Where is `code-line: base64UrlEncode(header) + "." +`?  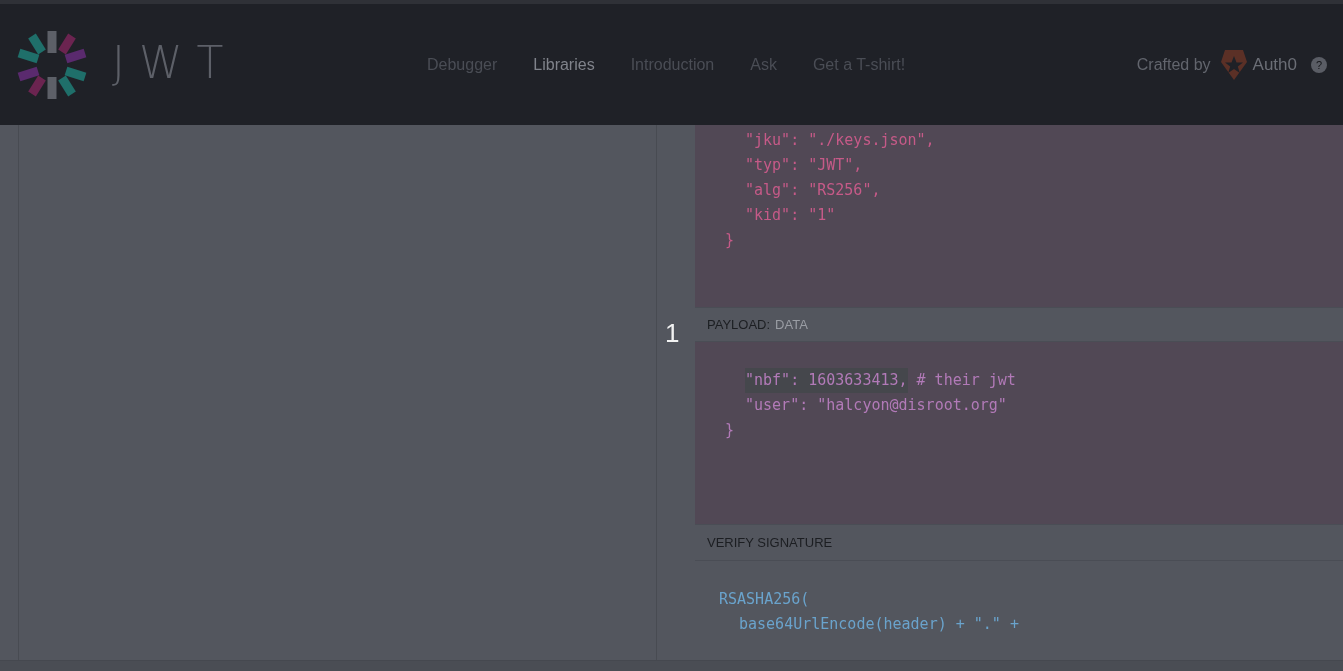
code-line: base64UrlEncode(header) + "." + is located at coordinates (879, 625).